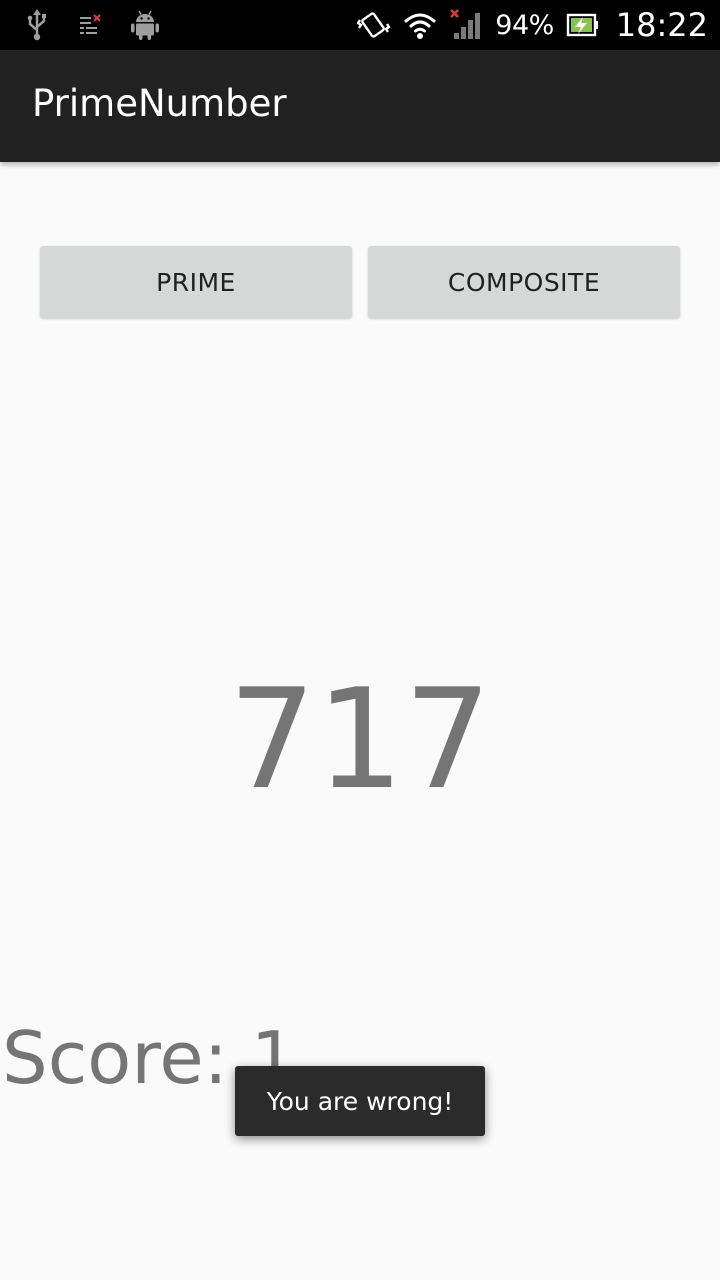 The width and height of the screenshot is (720, 1280). Describe the element at coordinates (524, 282) in the screenshot. I see `composite-button: COMPOSITE` at that location.